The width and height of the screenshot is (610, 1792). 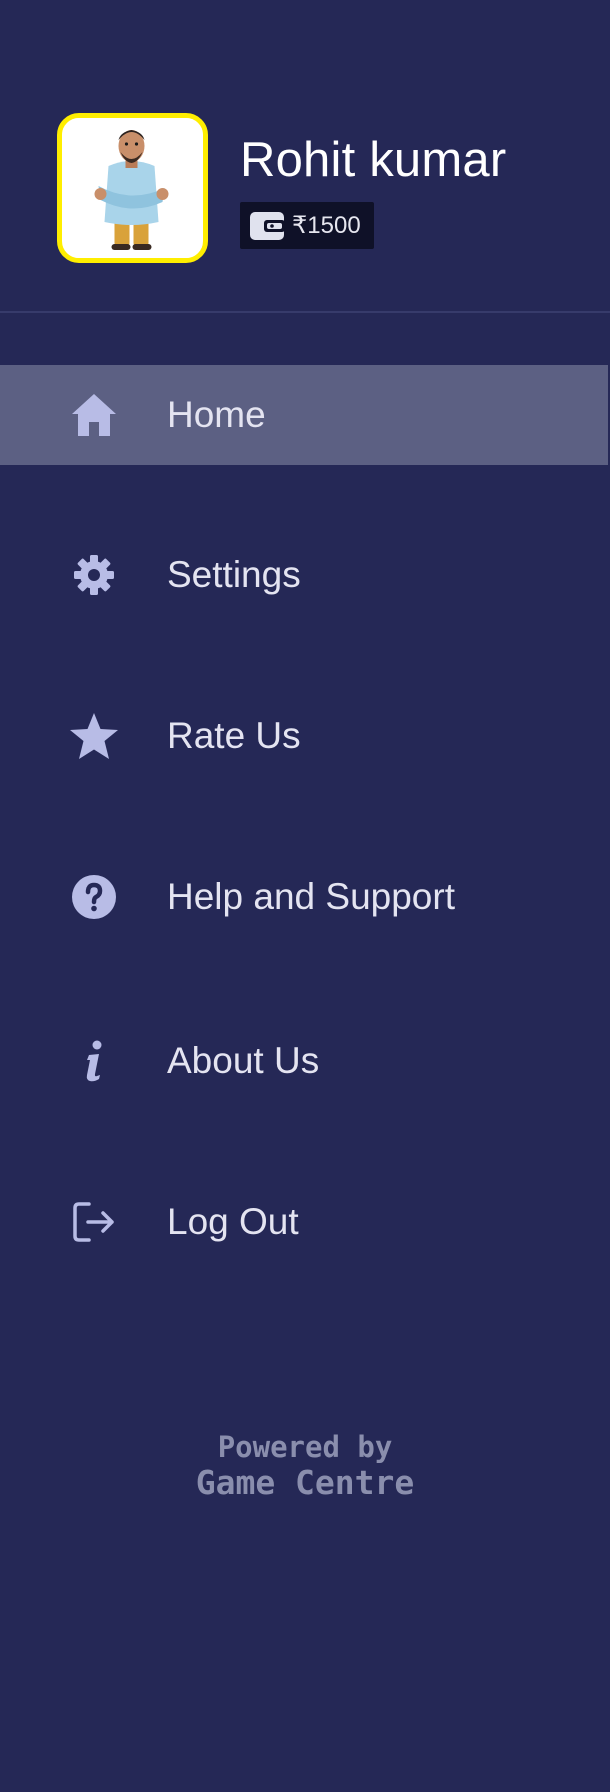 I want to click on person-avatar-icon, so click(x=132, y=188).